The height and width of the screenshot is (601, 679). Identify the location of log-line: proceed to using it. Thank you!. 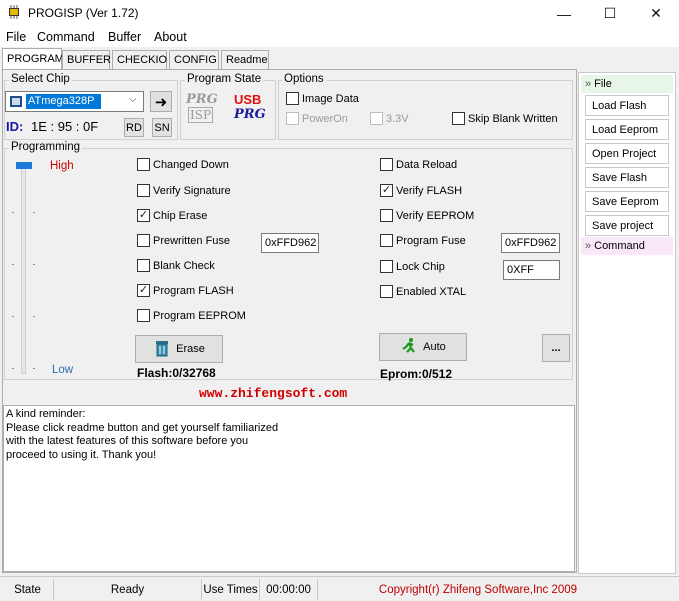
(81, 454).